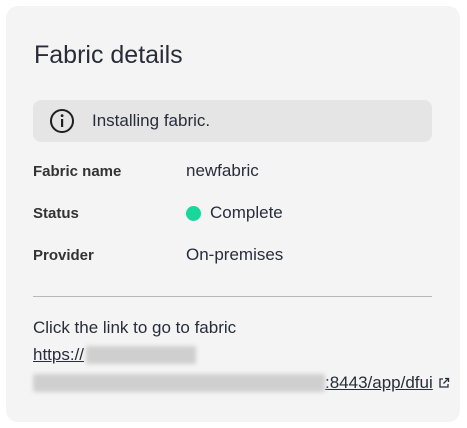 The image size is (467, 428). I want to click on redacted-host-part2, so click(179, 383).